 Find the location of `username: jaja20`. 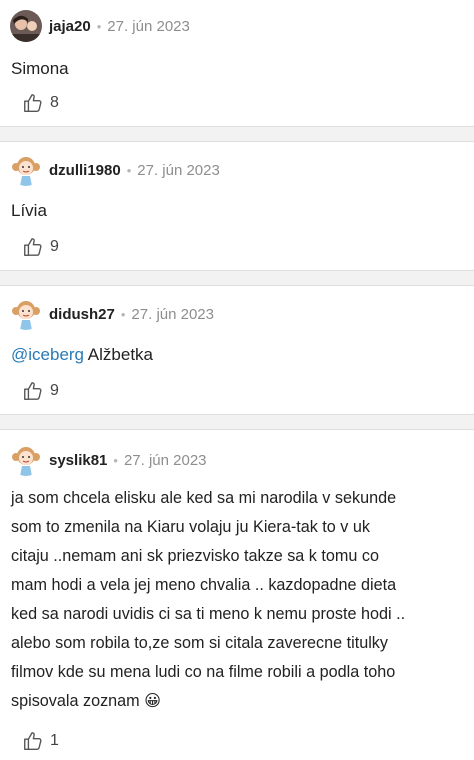

username: jaja20 is located at coordinates (70, 26).